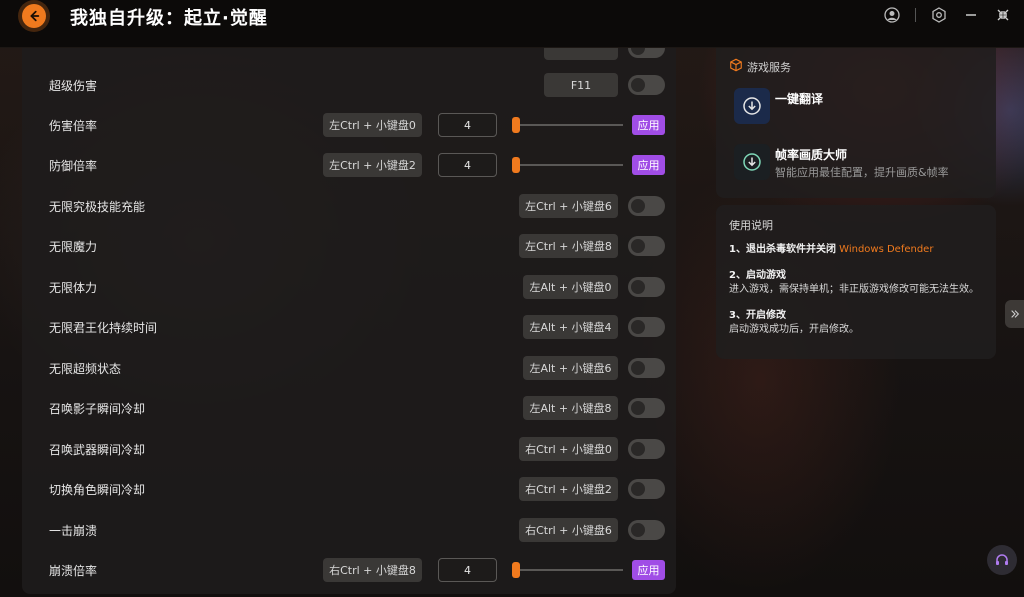 The image size is (1024, 597). I want to click on option-label: 超级伤害, so click(73, 85).